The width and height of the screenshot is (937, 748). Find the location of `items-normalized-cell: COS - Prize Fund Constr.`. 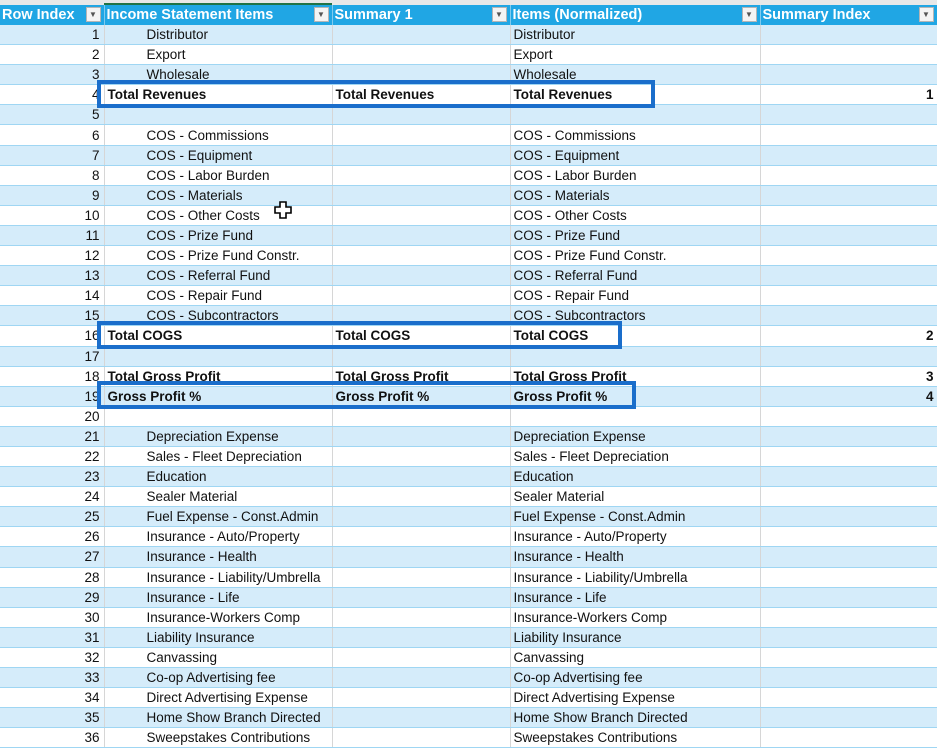

items-normalized-cell: COS - Prize Fund Constr. is located at coordinates (635, 256).